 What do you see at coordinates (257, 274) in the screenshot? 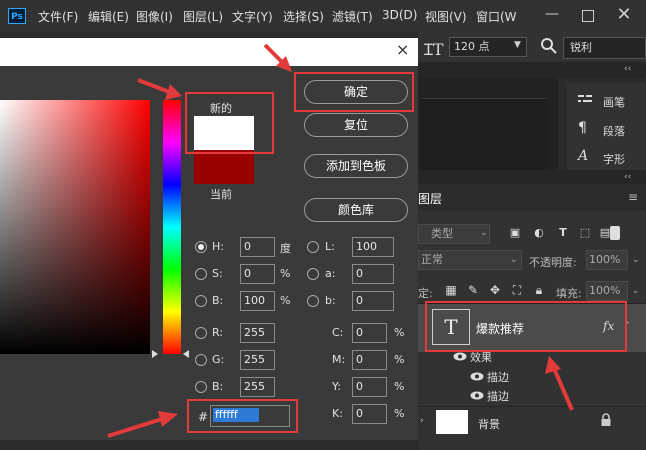
I see `saturation-input: 0` at bounding box center [257, 274].